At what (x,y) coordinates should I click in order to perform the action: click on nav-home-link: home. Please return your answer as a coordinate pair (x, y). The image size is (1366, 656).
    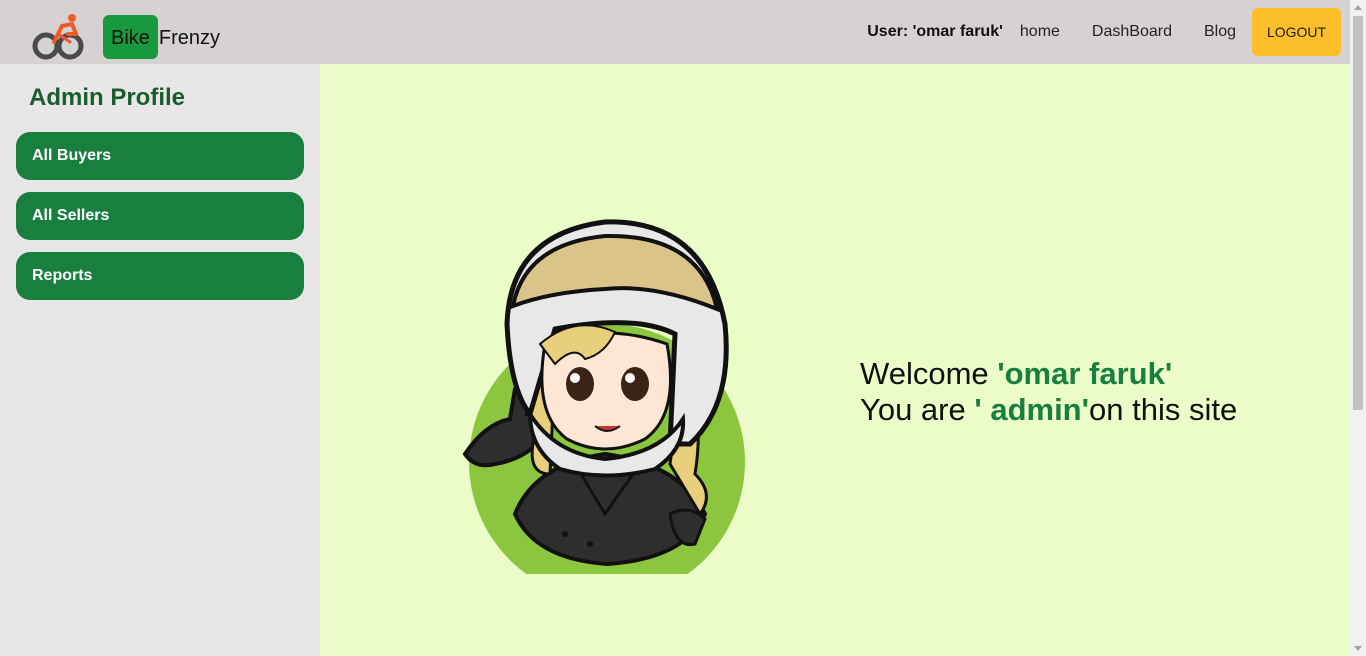
    Looking at the image, I should click on (1040, 32).